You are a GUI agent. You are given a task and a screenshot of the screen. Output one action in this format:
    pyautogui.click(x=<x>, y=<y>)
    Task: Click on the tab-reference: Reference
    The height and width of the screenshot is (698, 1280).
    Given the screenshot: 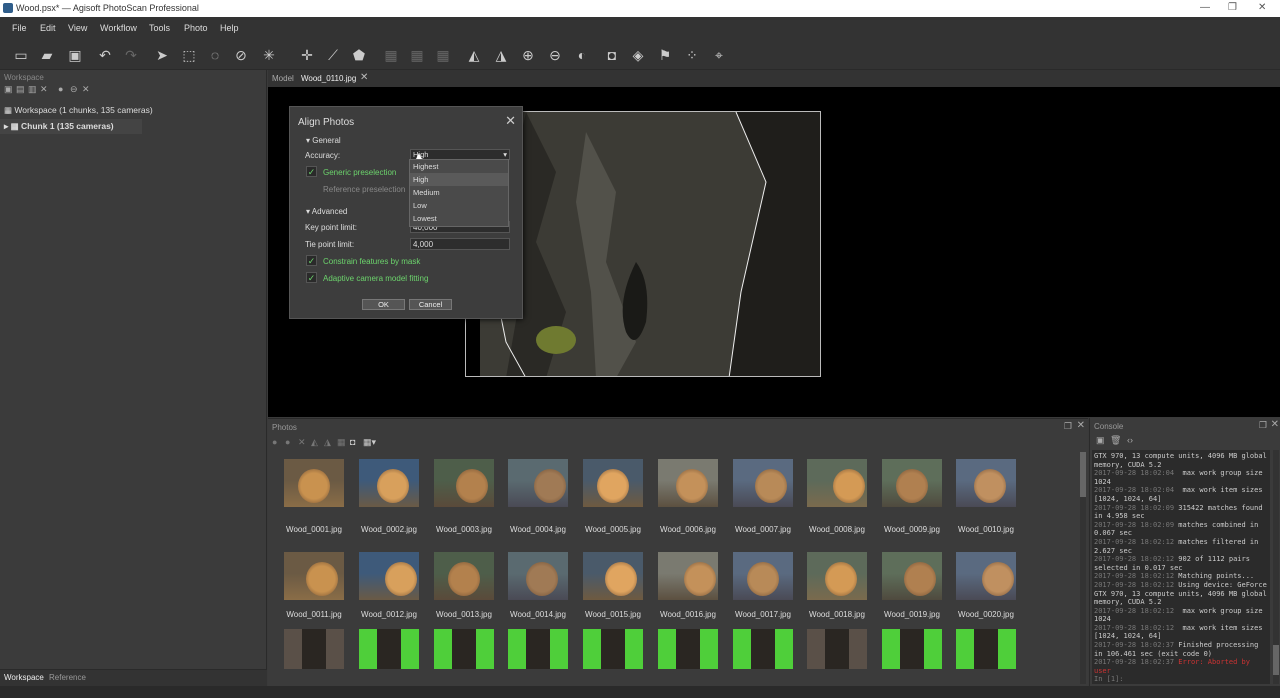 What is the action you would take?
    pyautogui.click(x=67, y=677)
    